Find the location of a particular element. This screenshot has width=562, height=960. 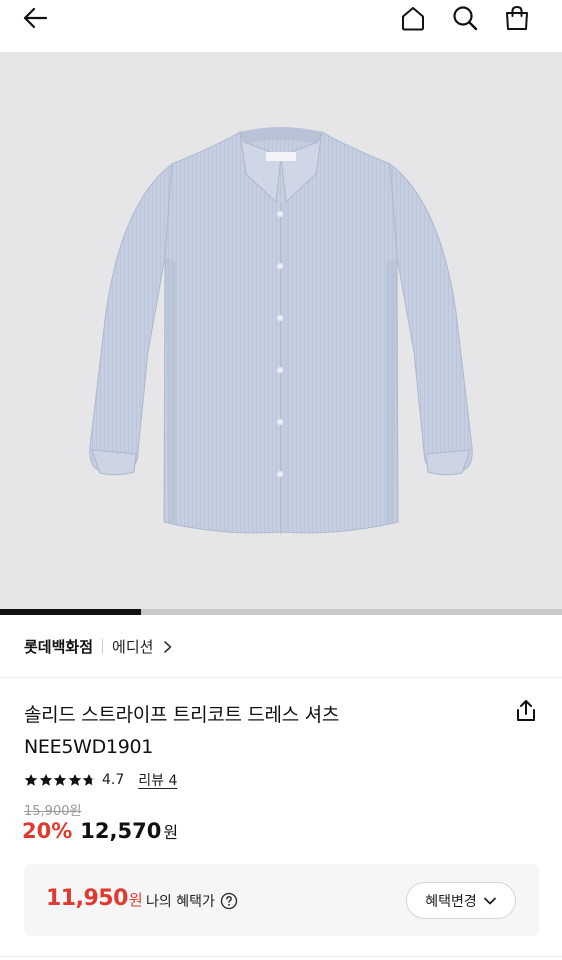

change-benefit-label: 혜택변경 is located at coordinates (451, 901).